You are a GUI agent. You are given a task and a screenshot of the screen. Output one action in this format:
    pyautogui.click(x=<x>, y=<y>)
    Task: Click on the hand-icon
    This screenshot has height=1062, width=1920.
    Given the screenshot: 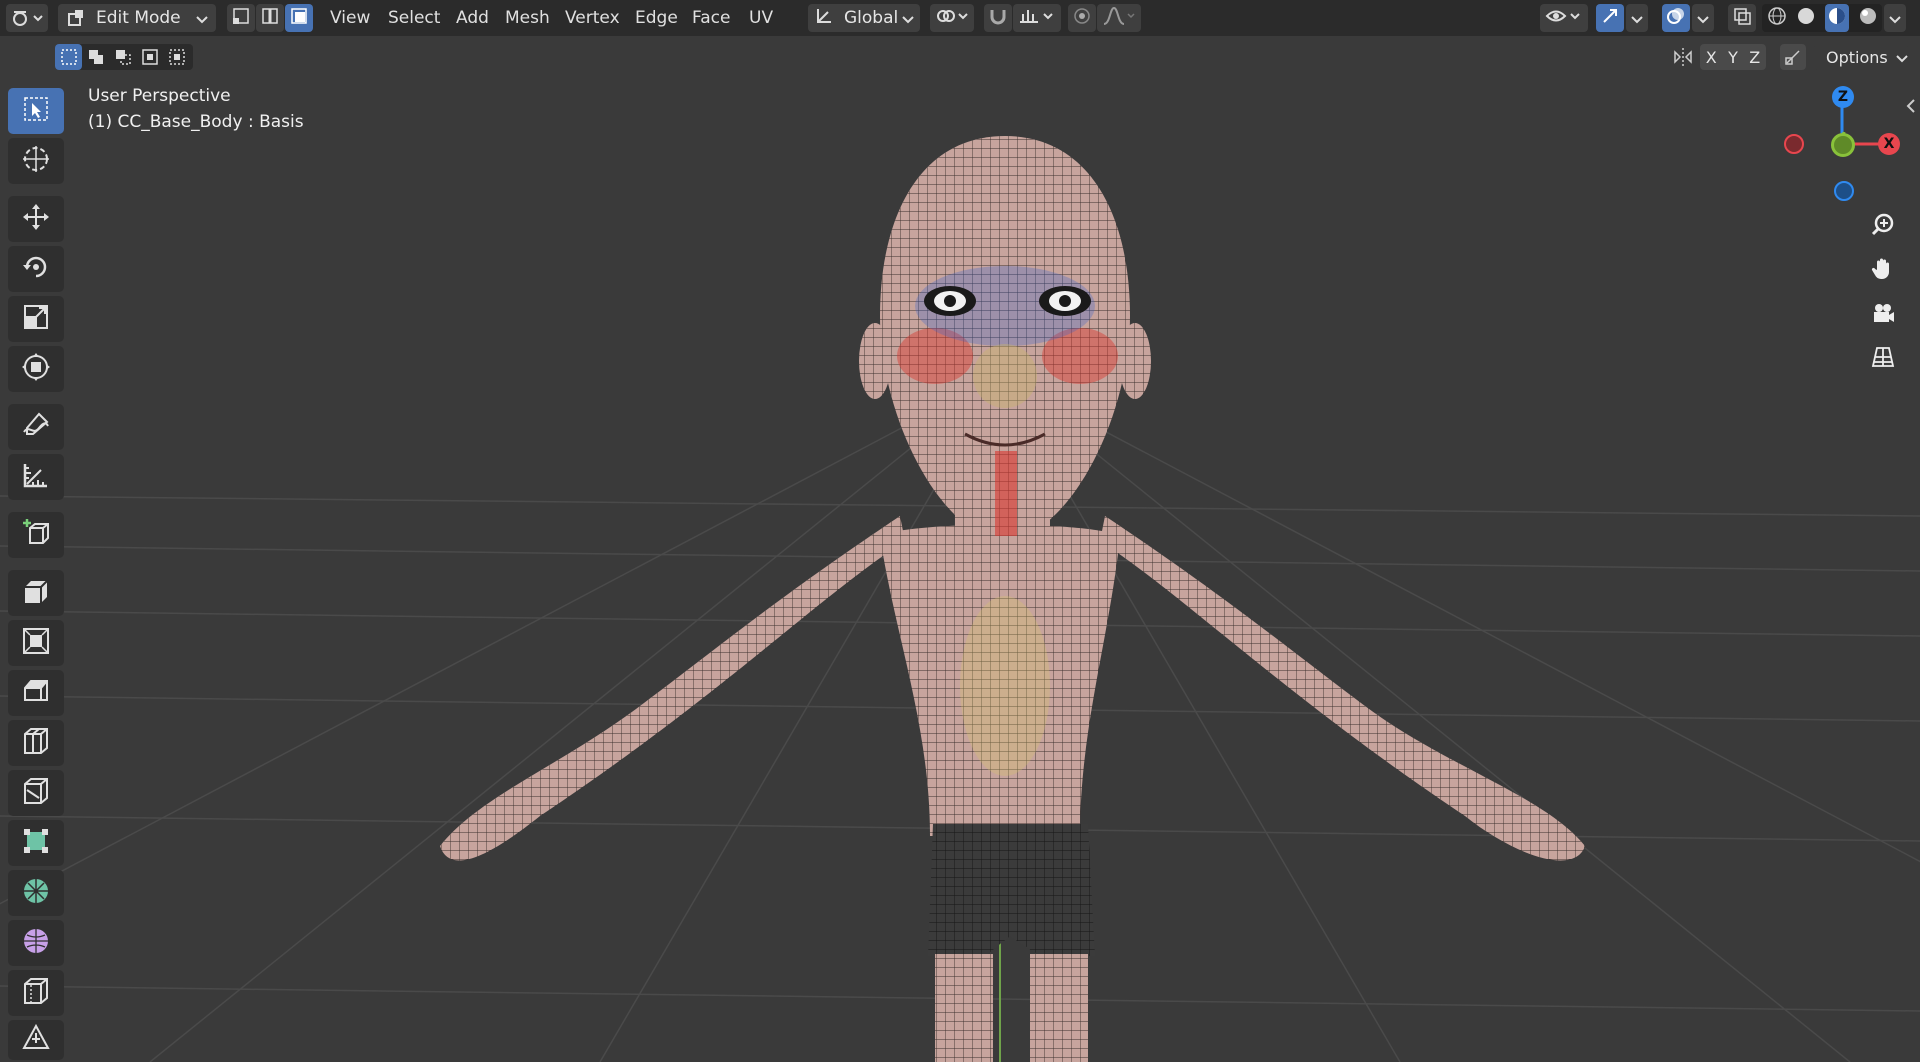 What is the action you would take?
    pyautogui.click(x=1883, y=271)
    